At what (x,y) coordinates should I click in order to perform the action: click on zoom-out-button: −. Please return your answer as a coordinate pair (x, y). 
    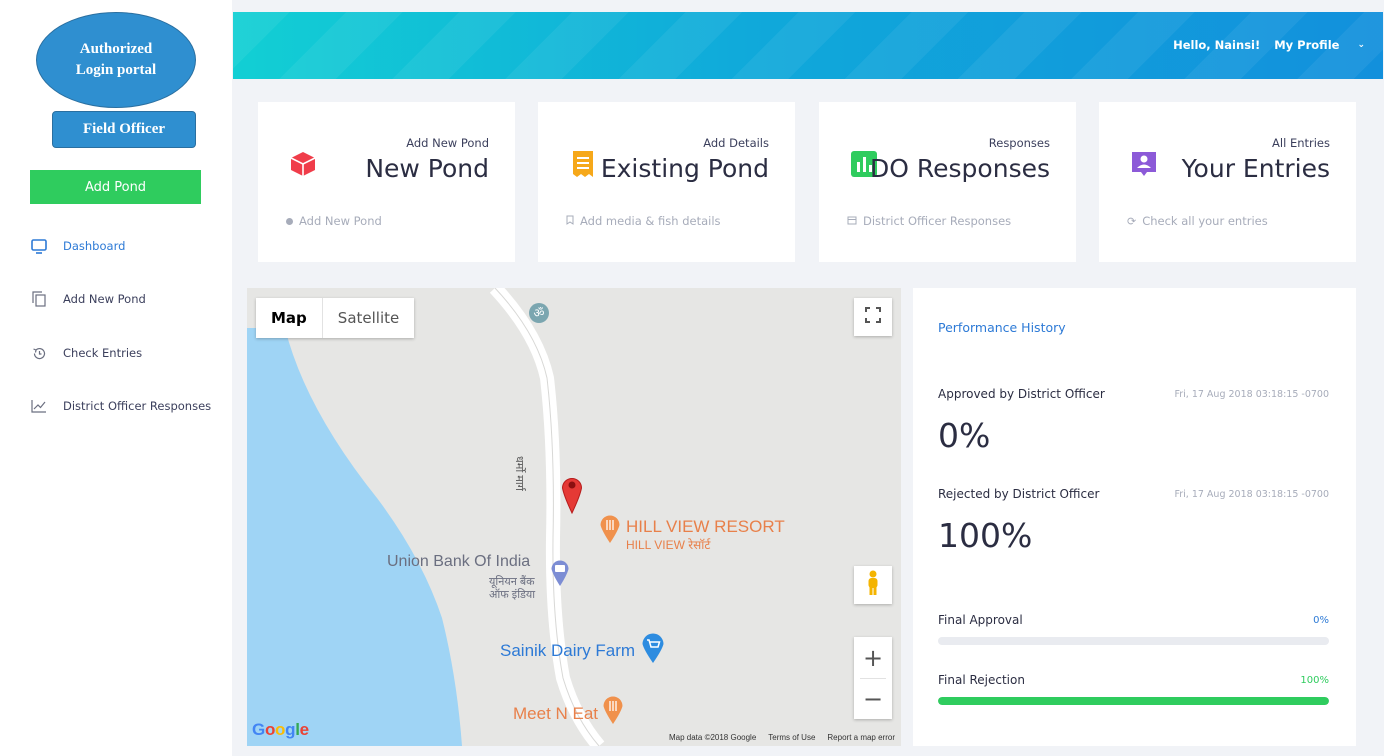
    Looking at the image, I should click on (873, 699).